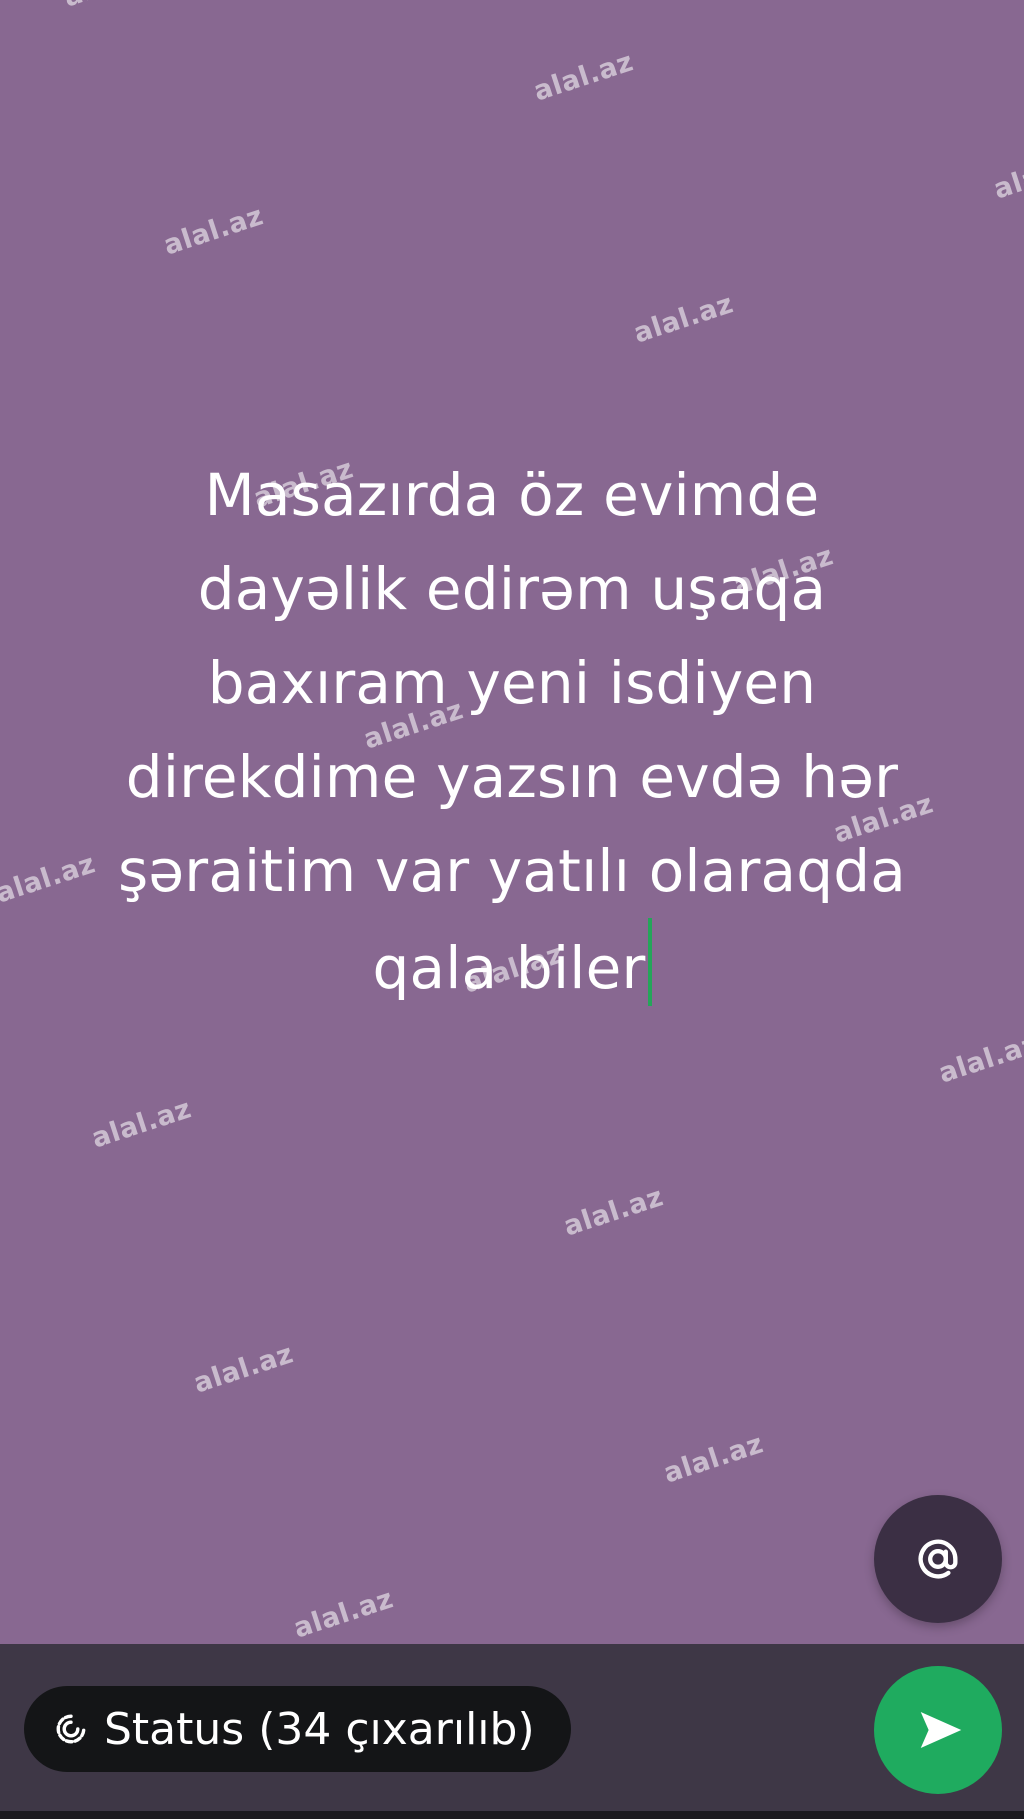 This screenshot has width=1024, height=1819. I want to click on bottom-bar: Status (34 çıxarılıb), so click(512, 1731).